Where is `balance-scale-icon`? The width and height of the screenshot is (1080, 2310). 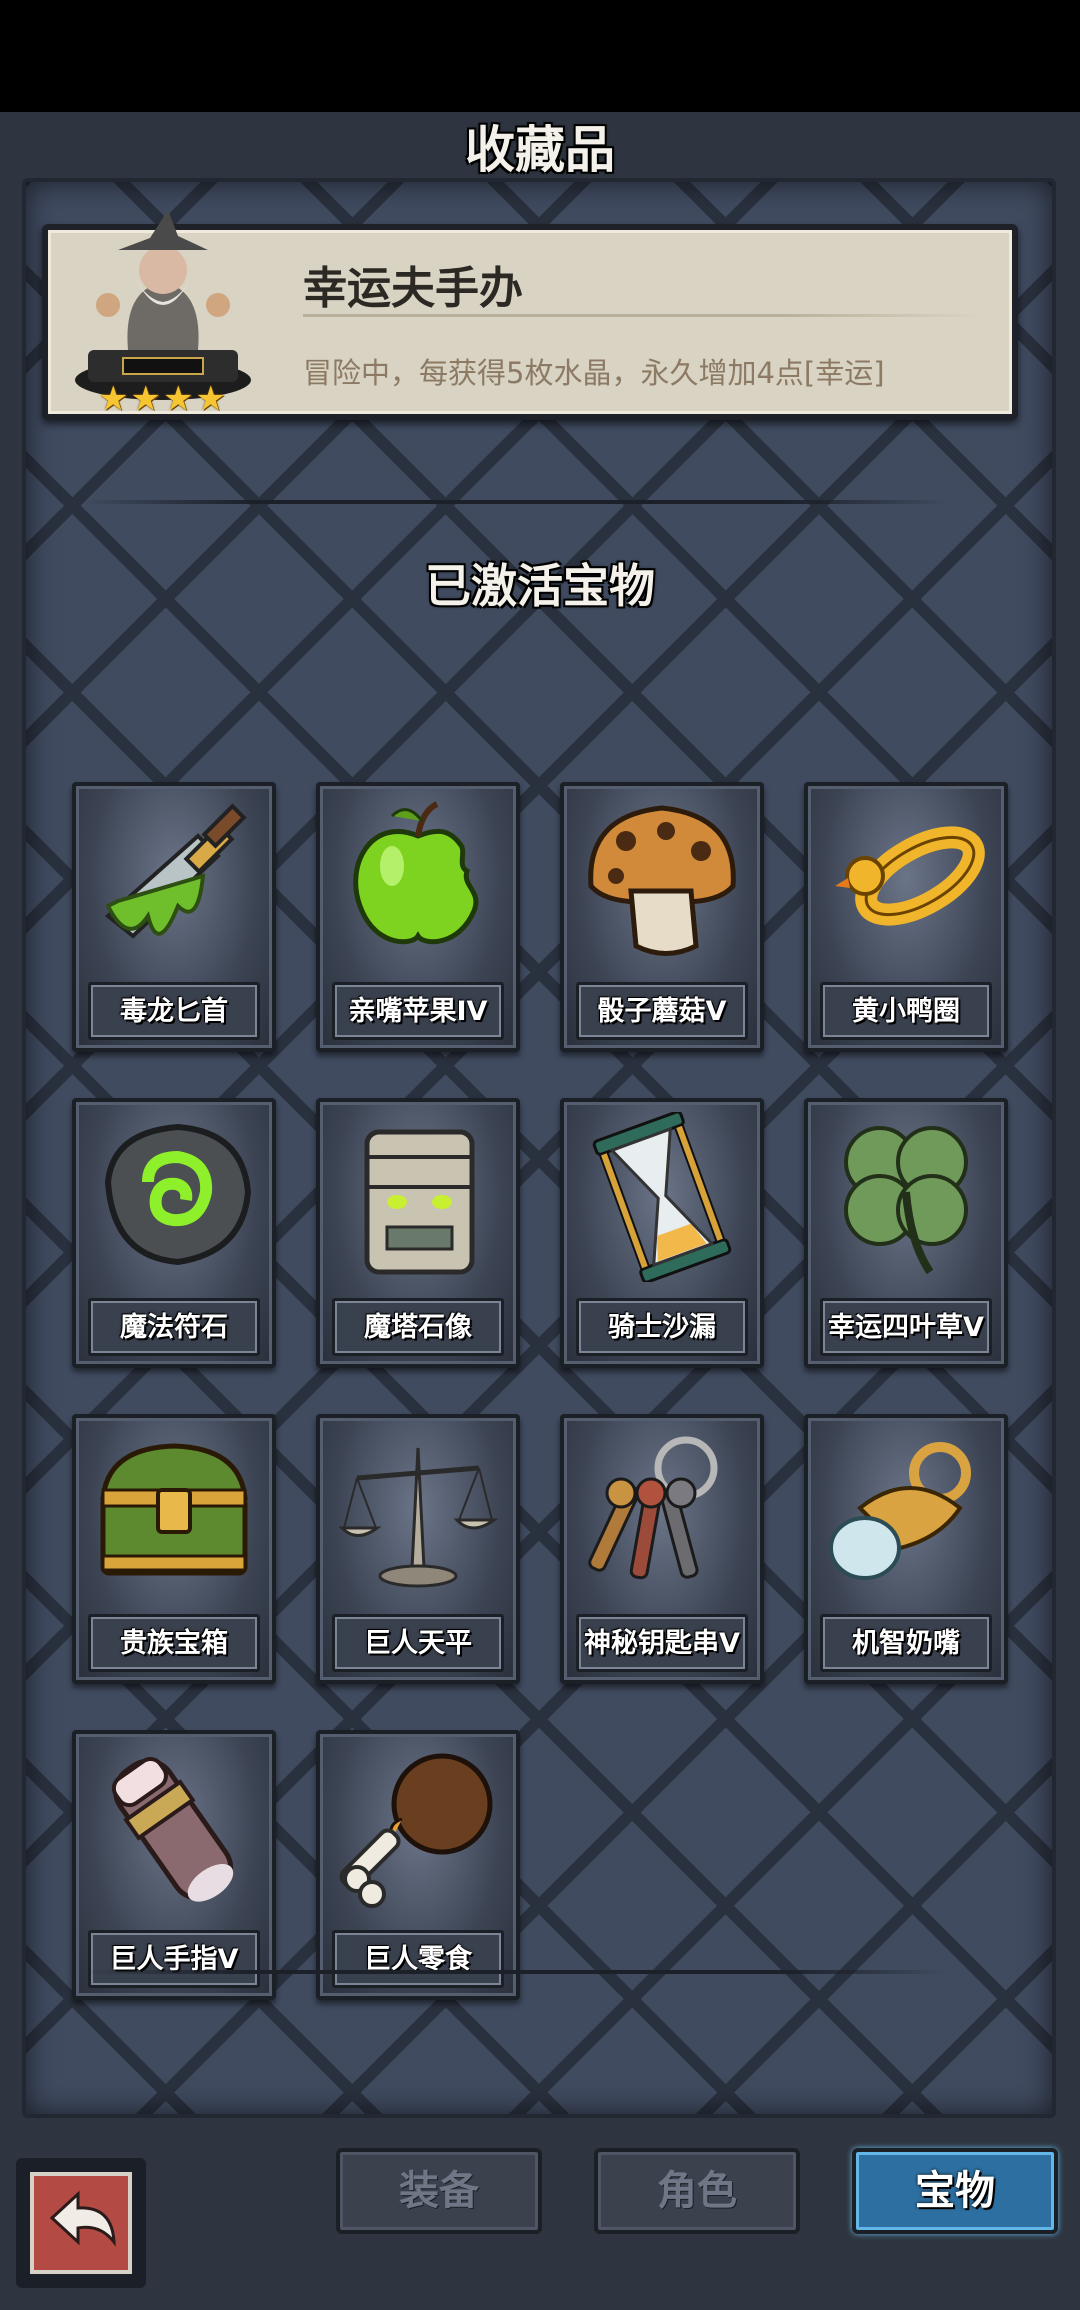
balance-scale-icon is located at coordinates (418, 1517).